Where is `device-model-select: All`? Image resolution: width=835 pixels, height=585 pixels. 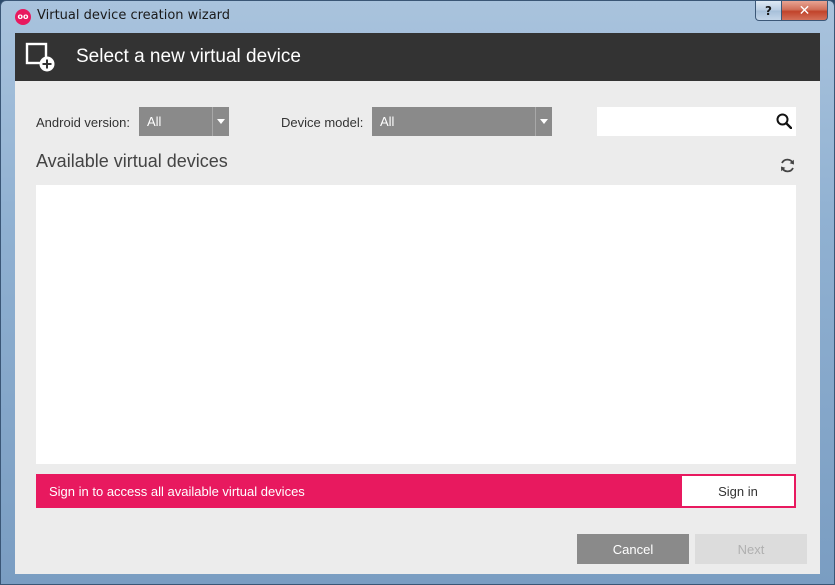
device-model-select: All is located at coordinates (462, 121).